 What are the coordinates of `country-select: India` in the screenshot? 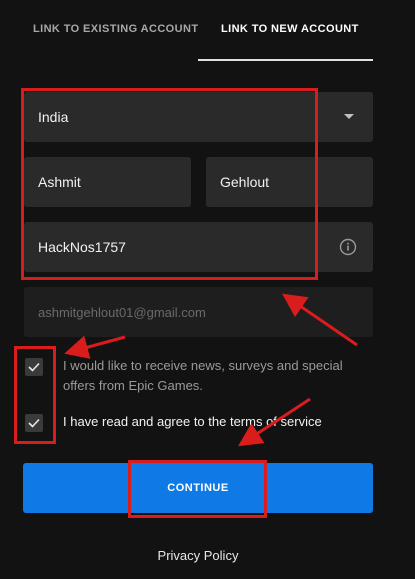 It's located at (198, 117).